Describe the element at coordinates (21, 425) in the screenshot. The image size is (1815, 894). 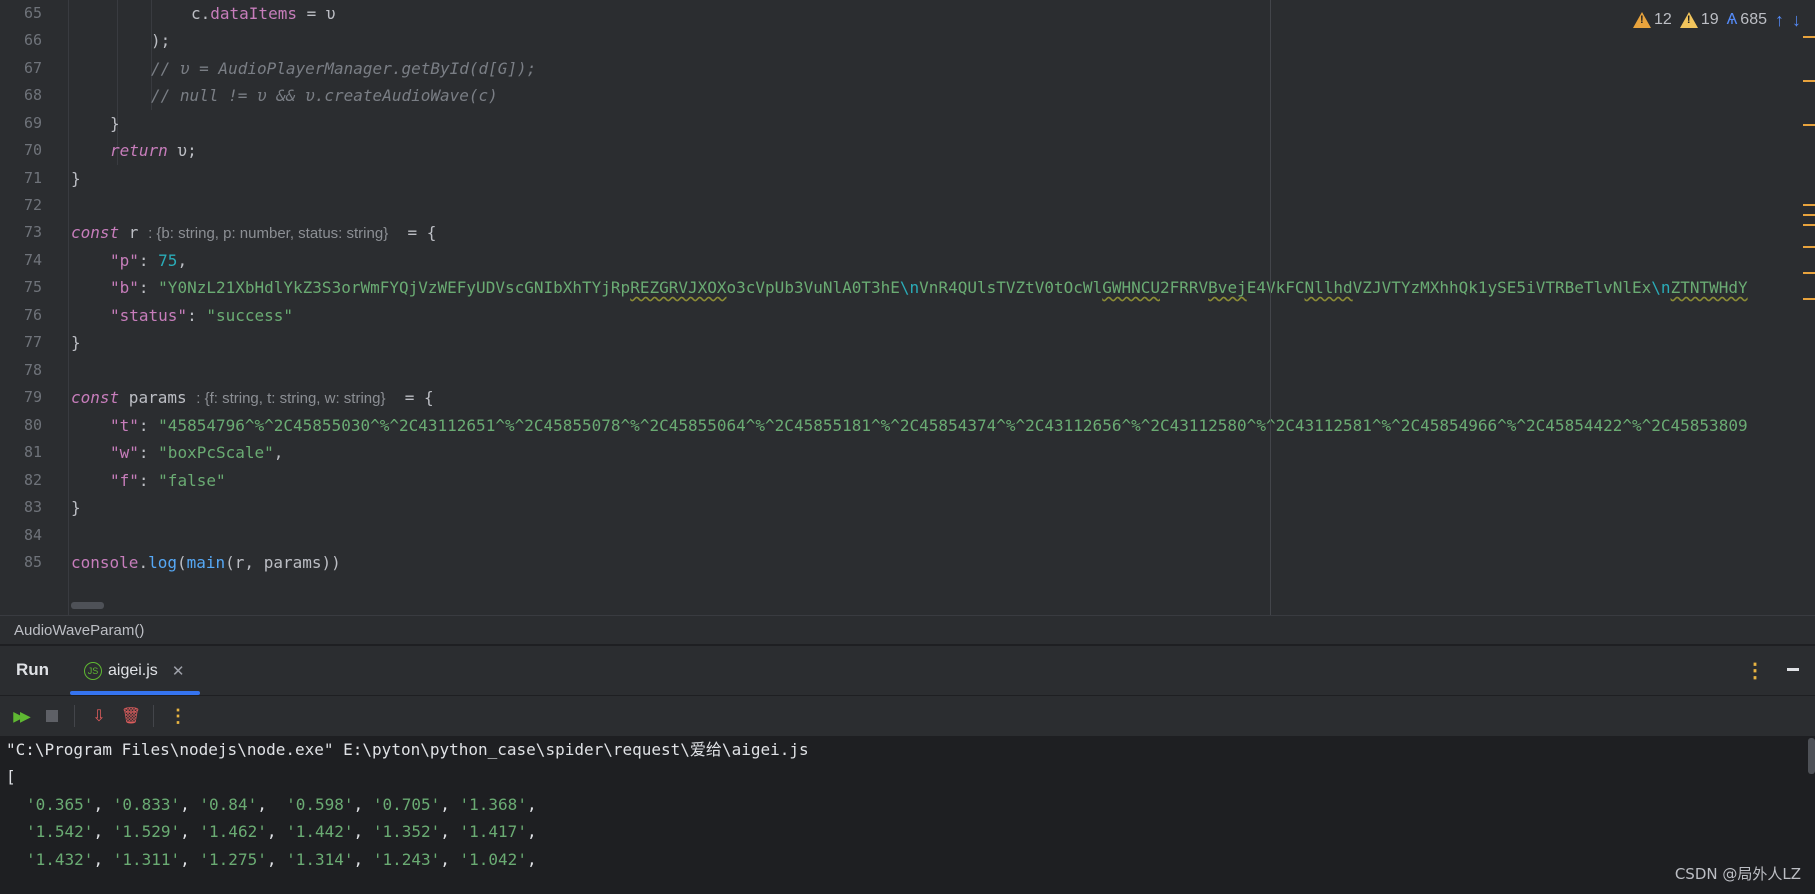
I see `line-number: 80` at that location.